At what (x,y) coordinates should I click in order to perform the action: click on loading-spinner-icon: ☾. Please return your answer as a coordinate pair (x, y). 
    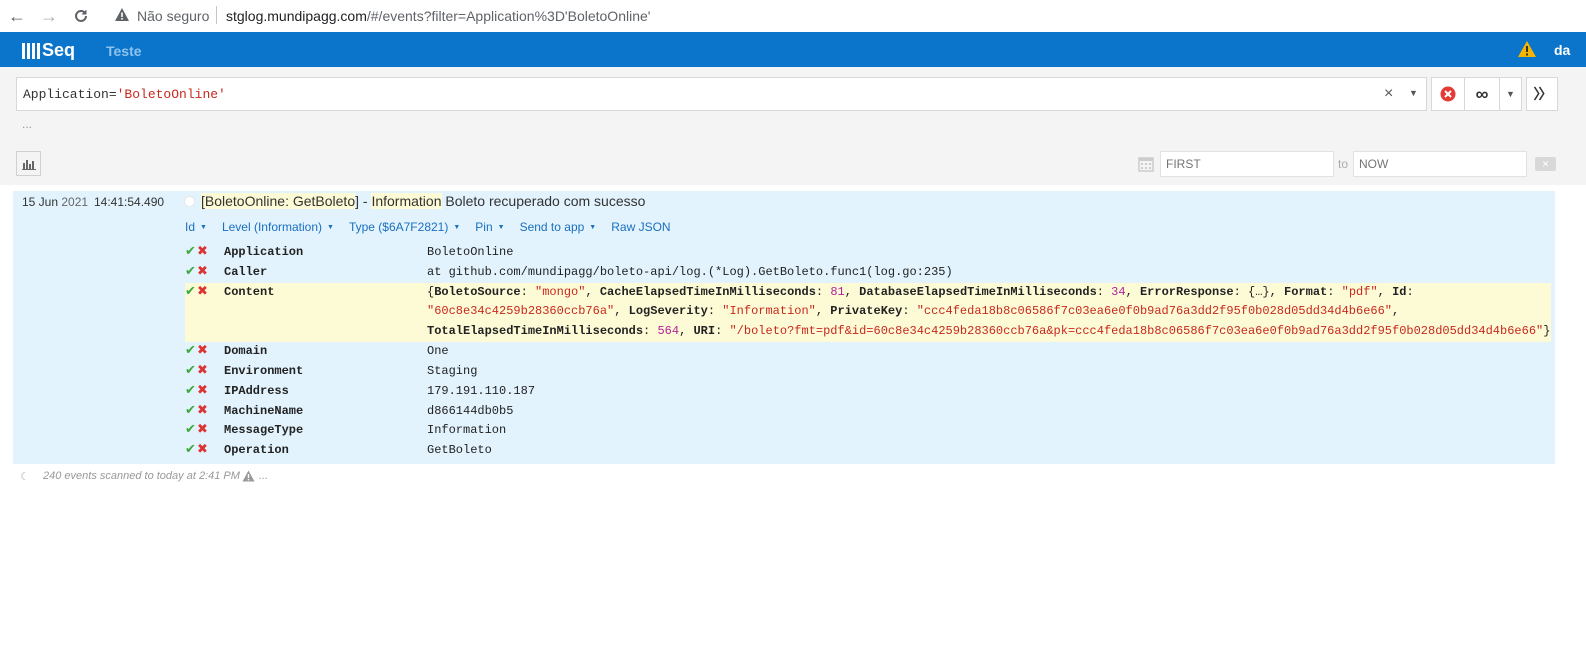
    Looking at the image, I should click on (25, 477).